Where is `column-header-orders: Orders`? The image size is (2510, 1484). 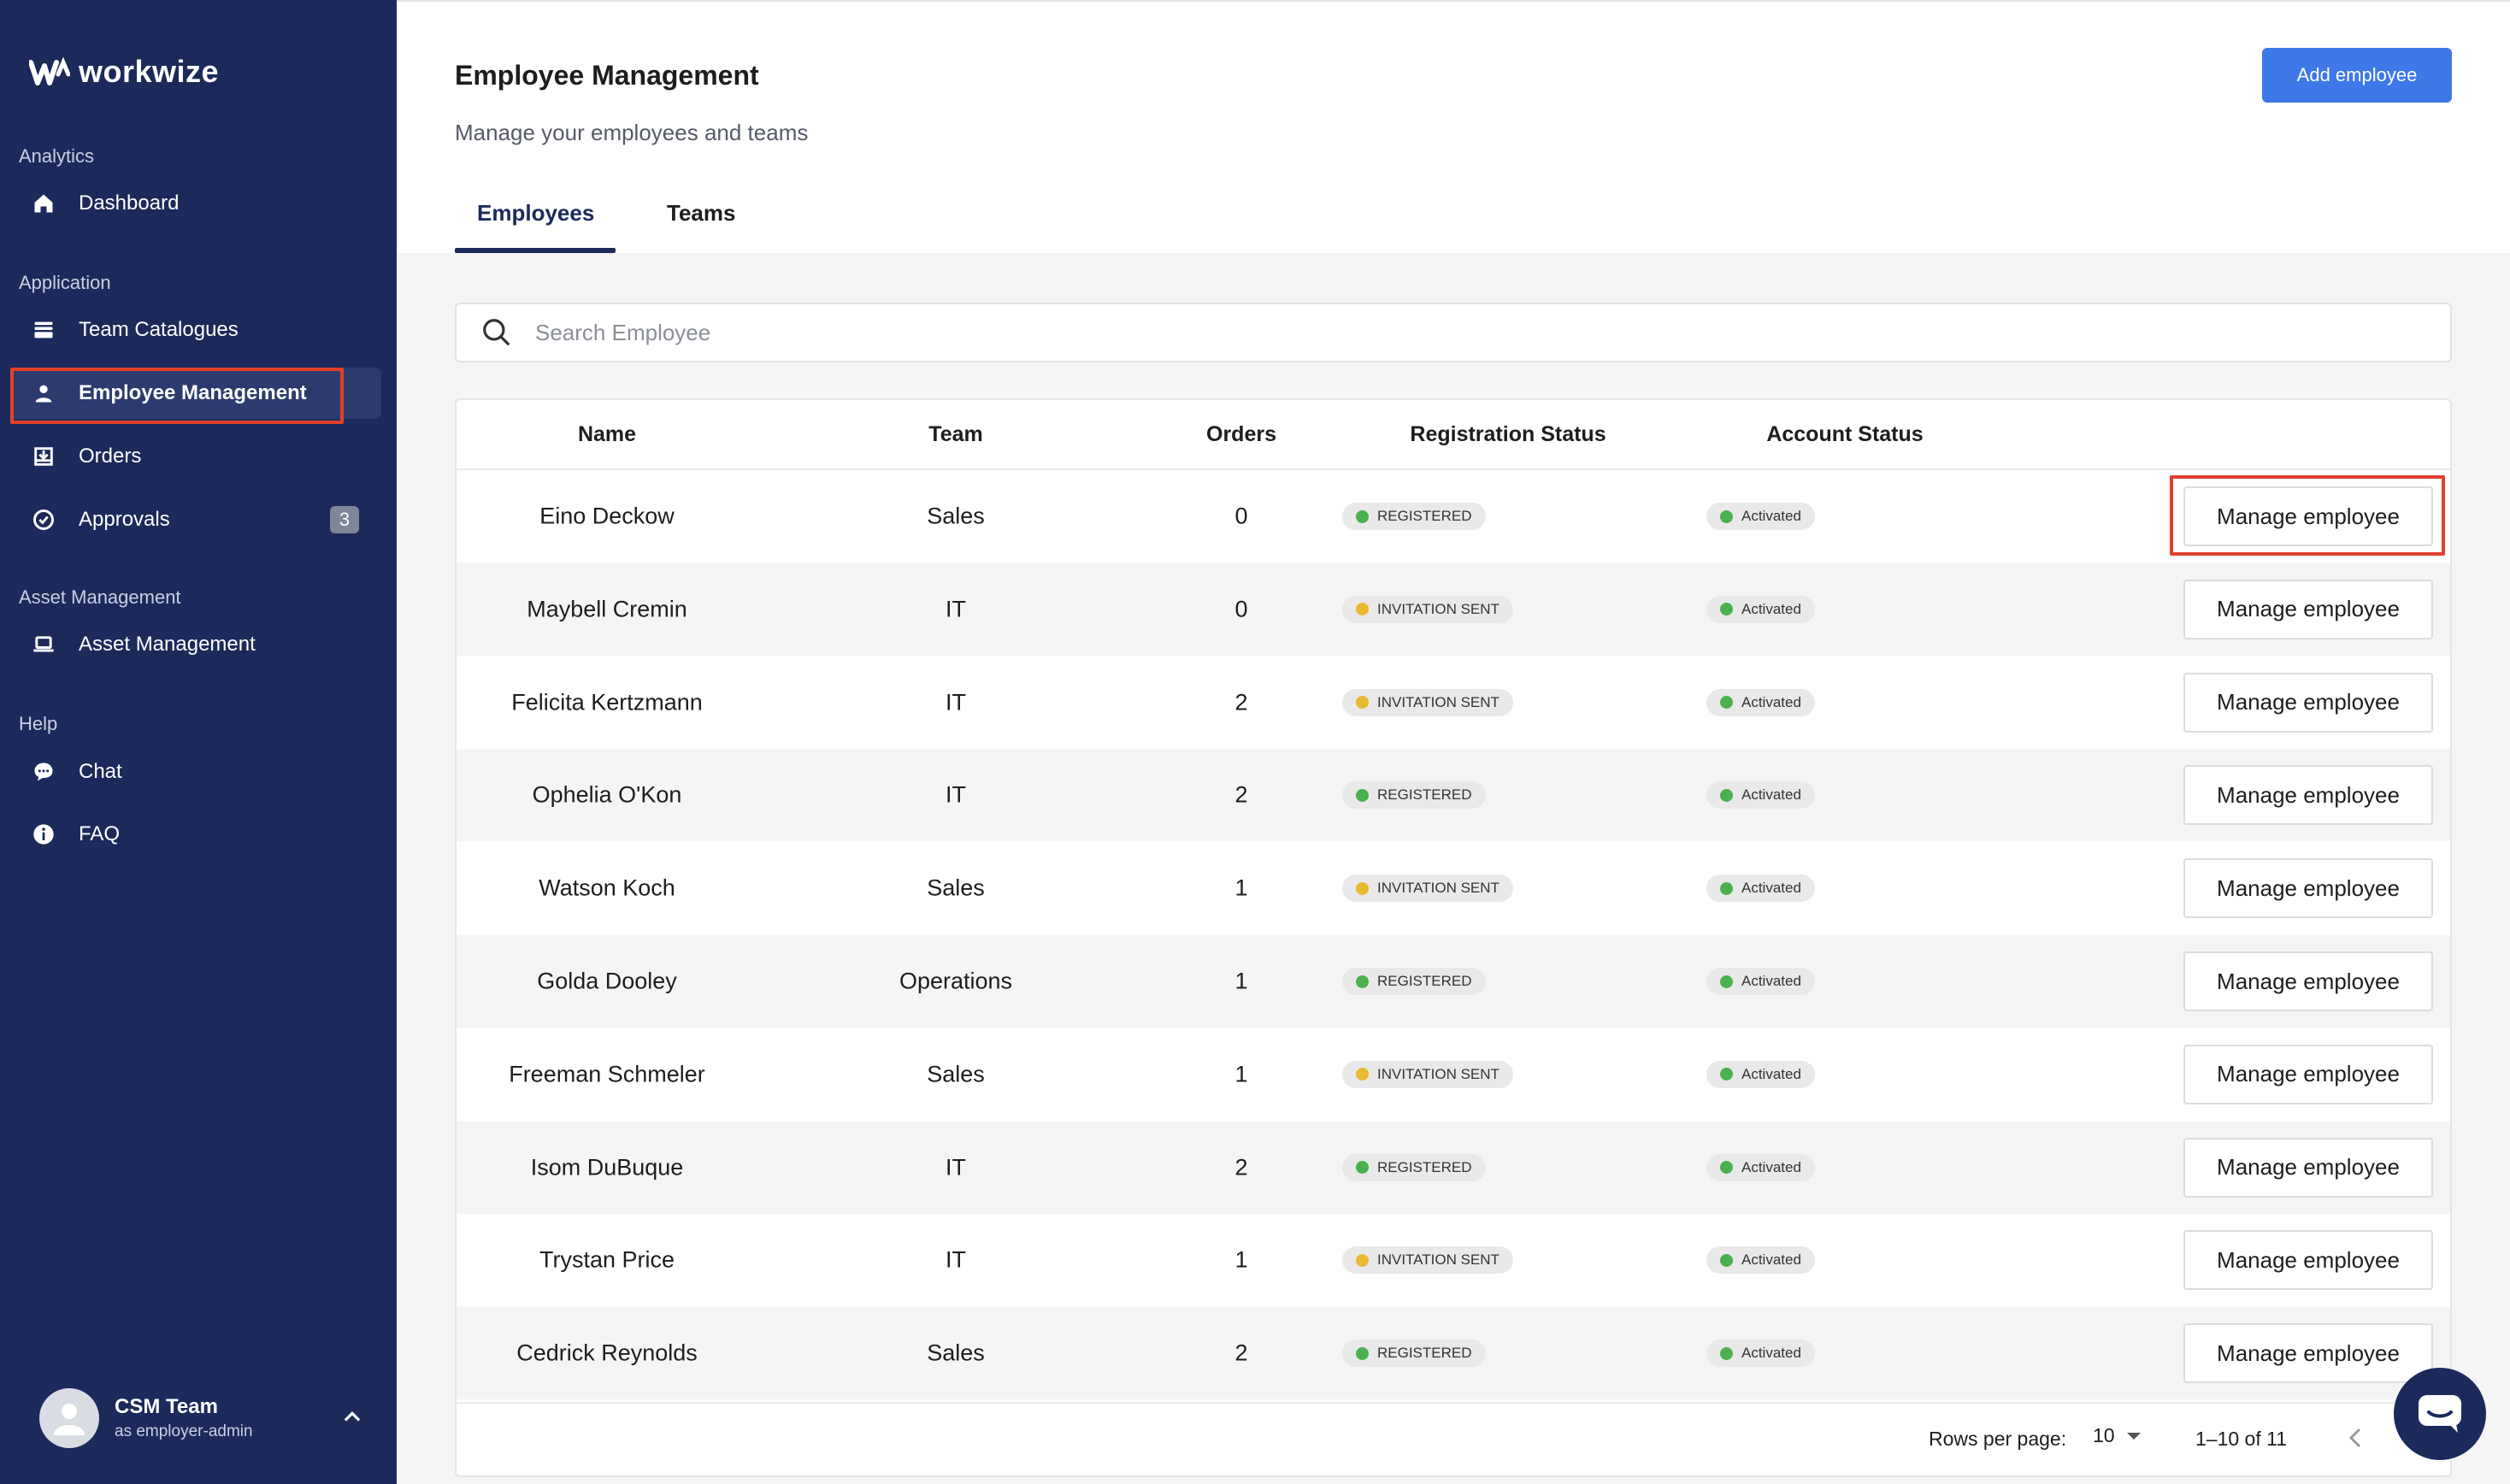
column-header-orders: Orders is located at coordinates (1241, 434).